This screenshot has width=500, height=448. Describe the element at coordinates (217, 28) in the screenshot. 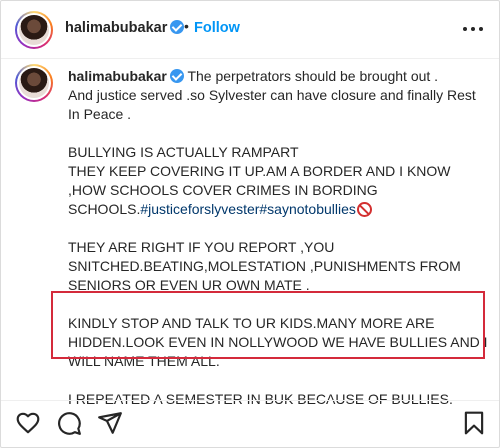

I see `follow-button: Follow` at that location.